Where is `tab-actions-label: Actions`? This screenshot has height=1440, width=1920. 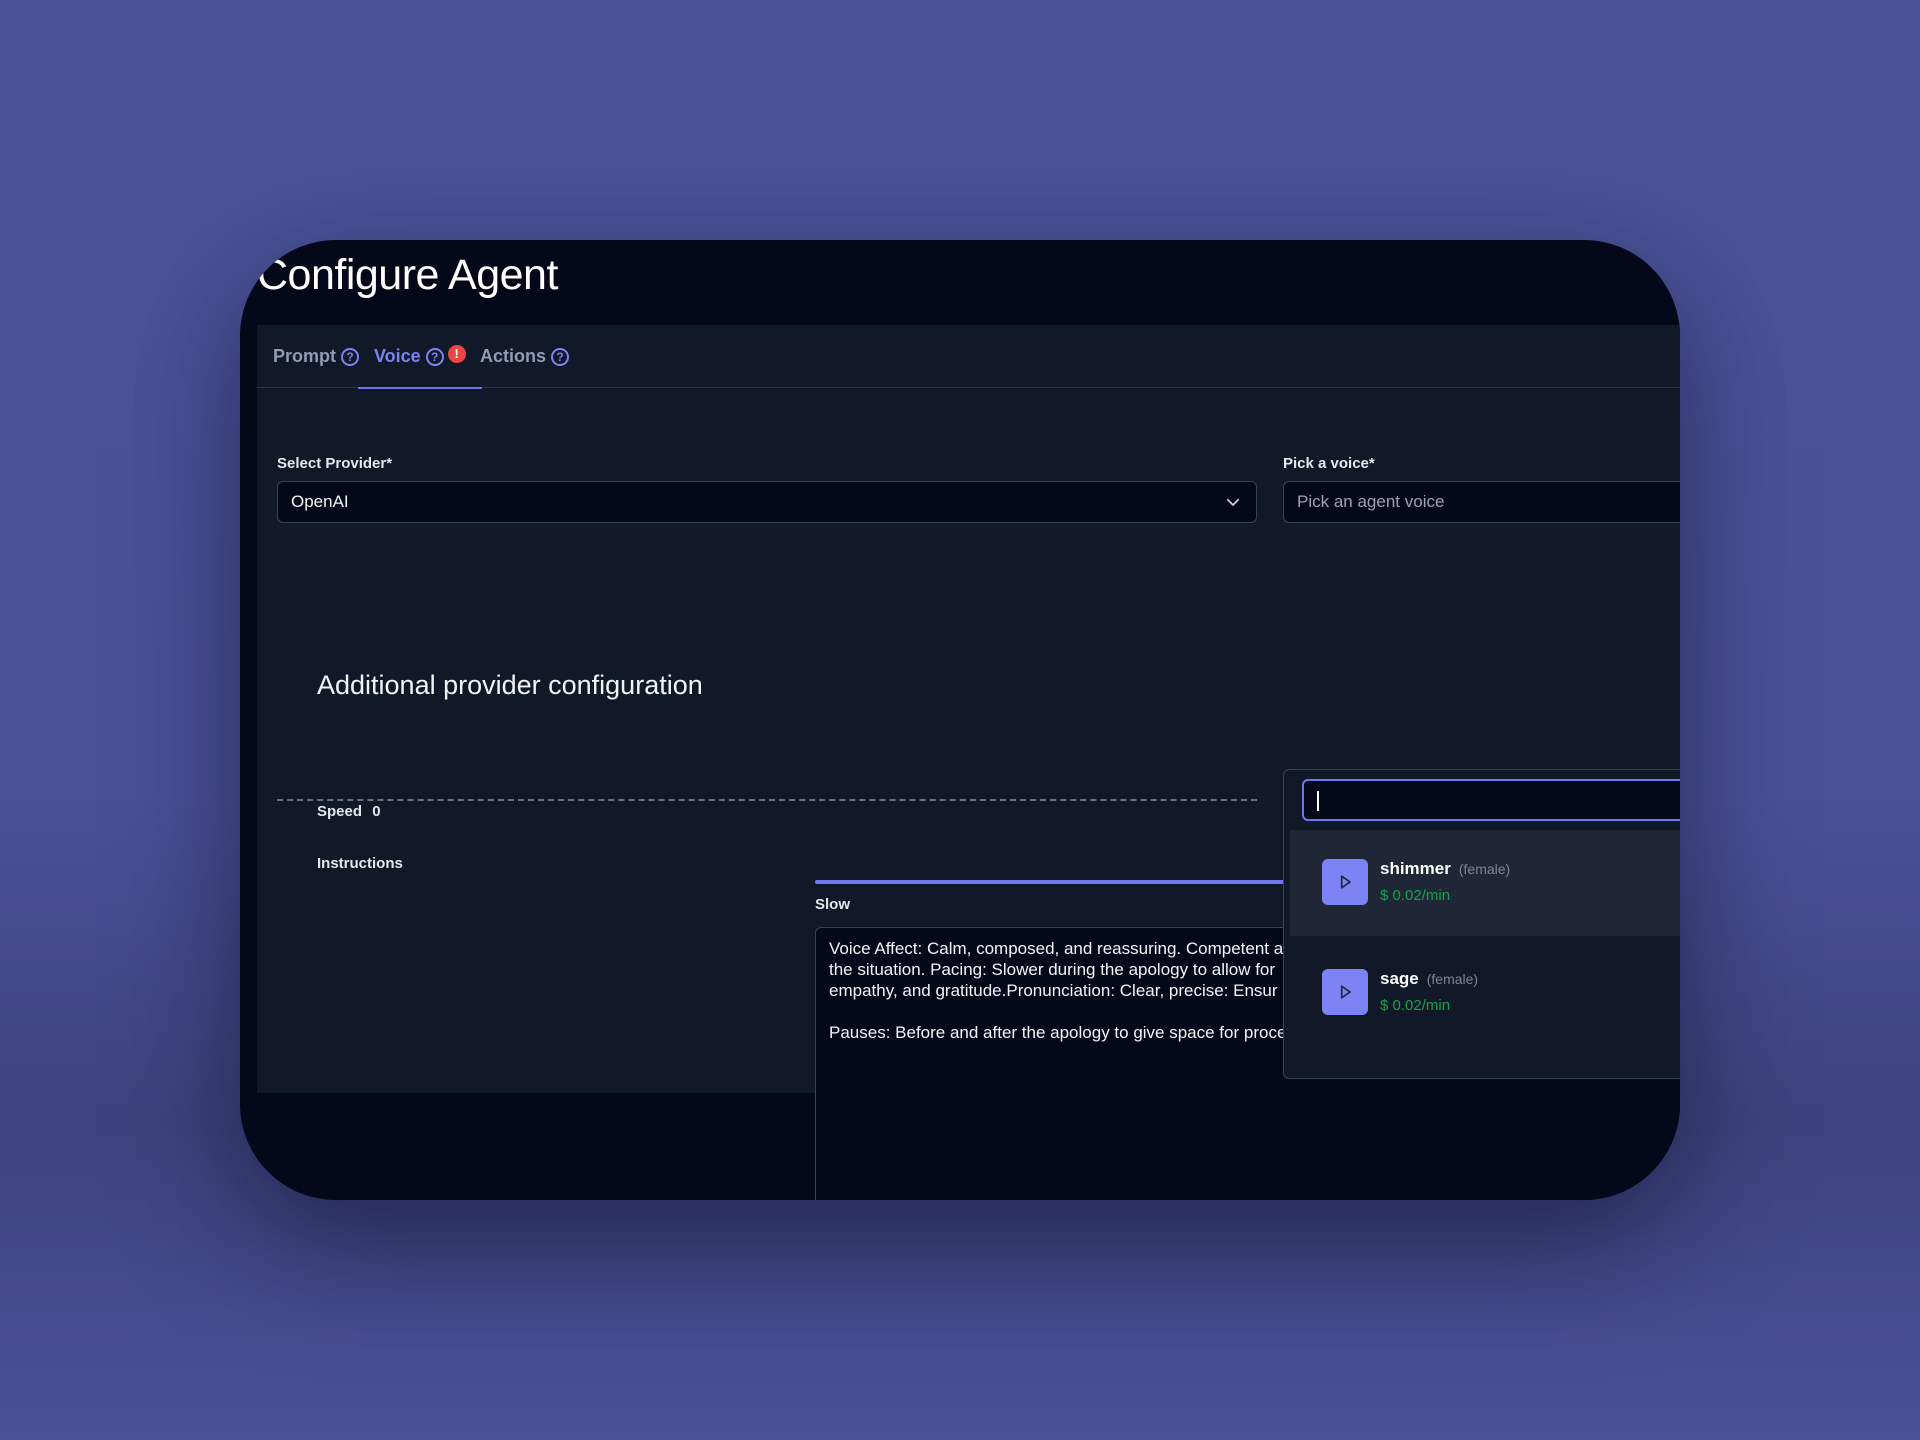 tab-actions-label: Actions is located at coordinates (513, 356).